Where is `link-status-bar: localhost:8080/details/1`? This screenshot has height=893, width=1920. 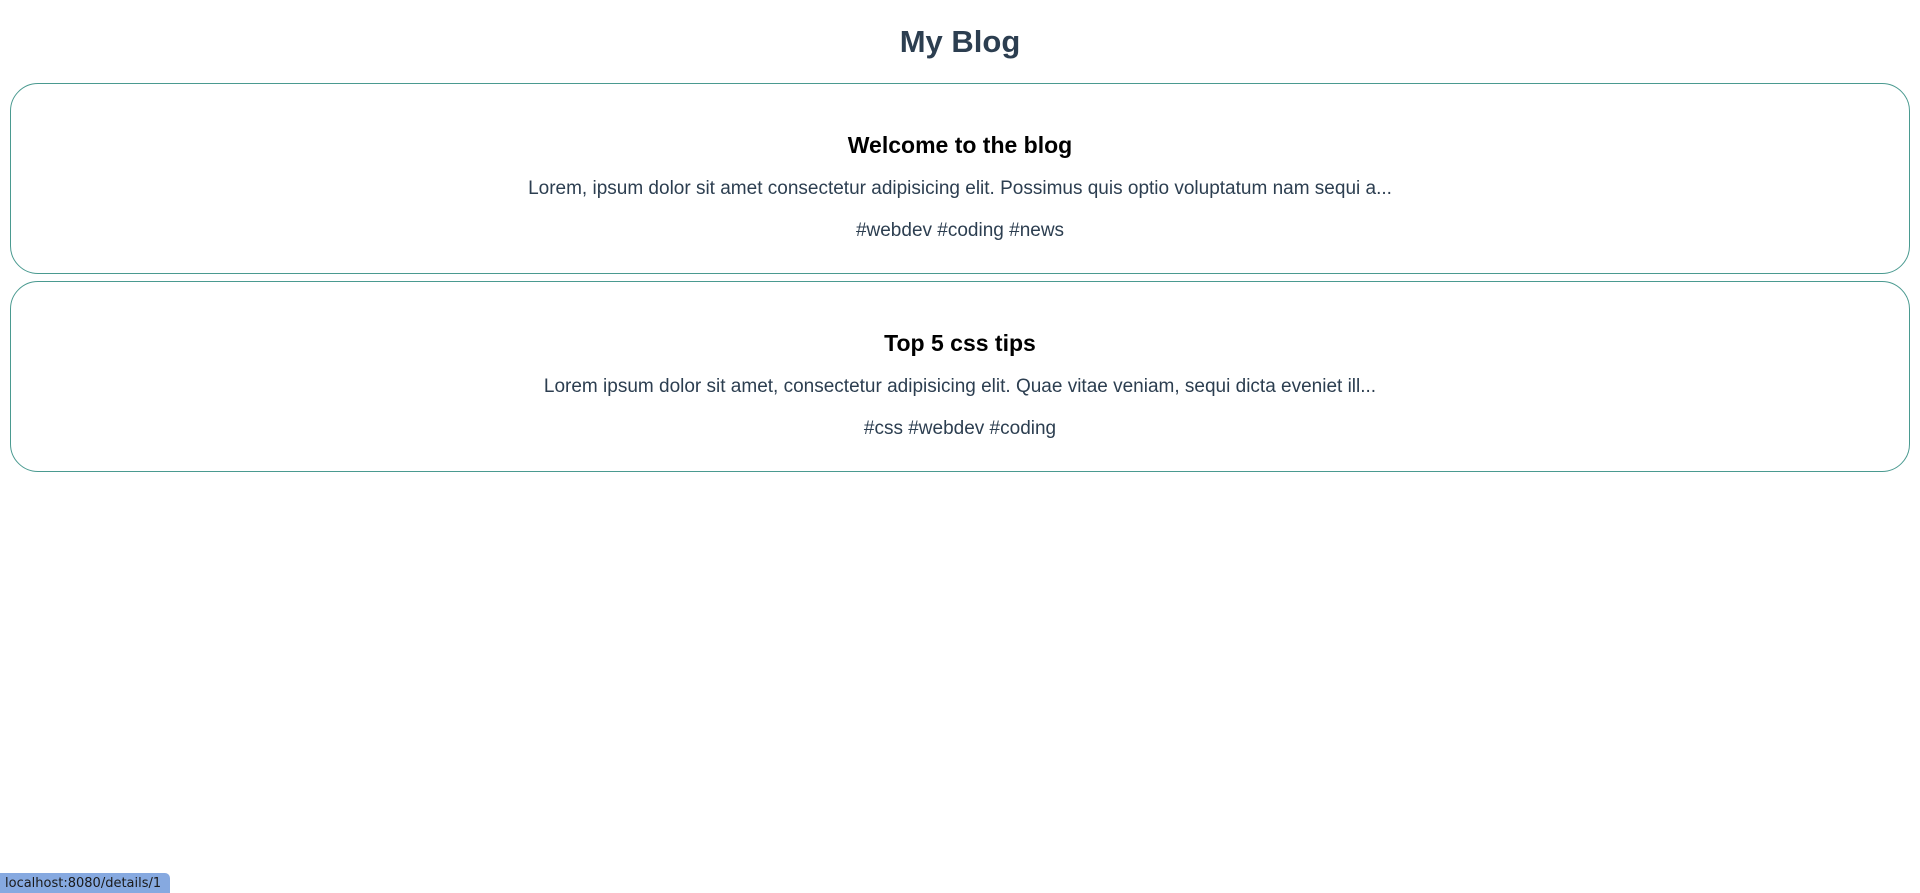
link-status-bar: localhost:8080/details/1 is located at coordinates (85, 883).